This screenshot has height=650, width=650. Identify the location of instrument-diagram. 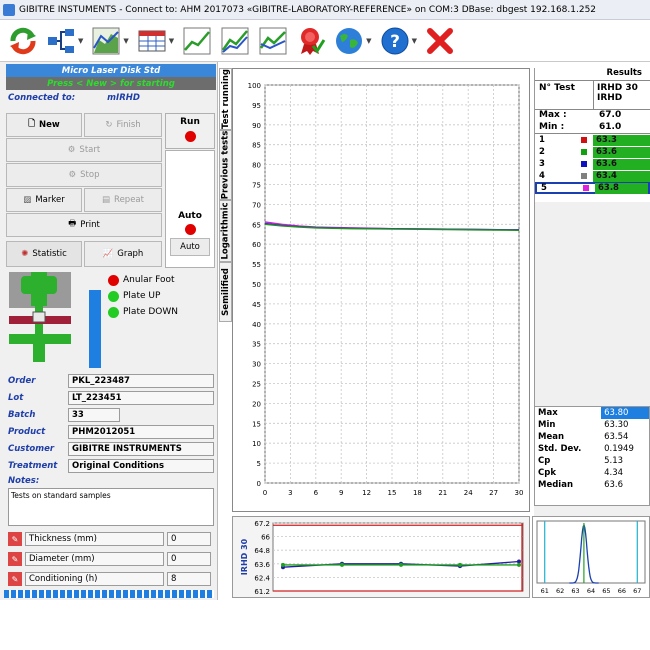
(46, 320).